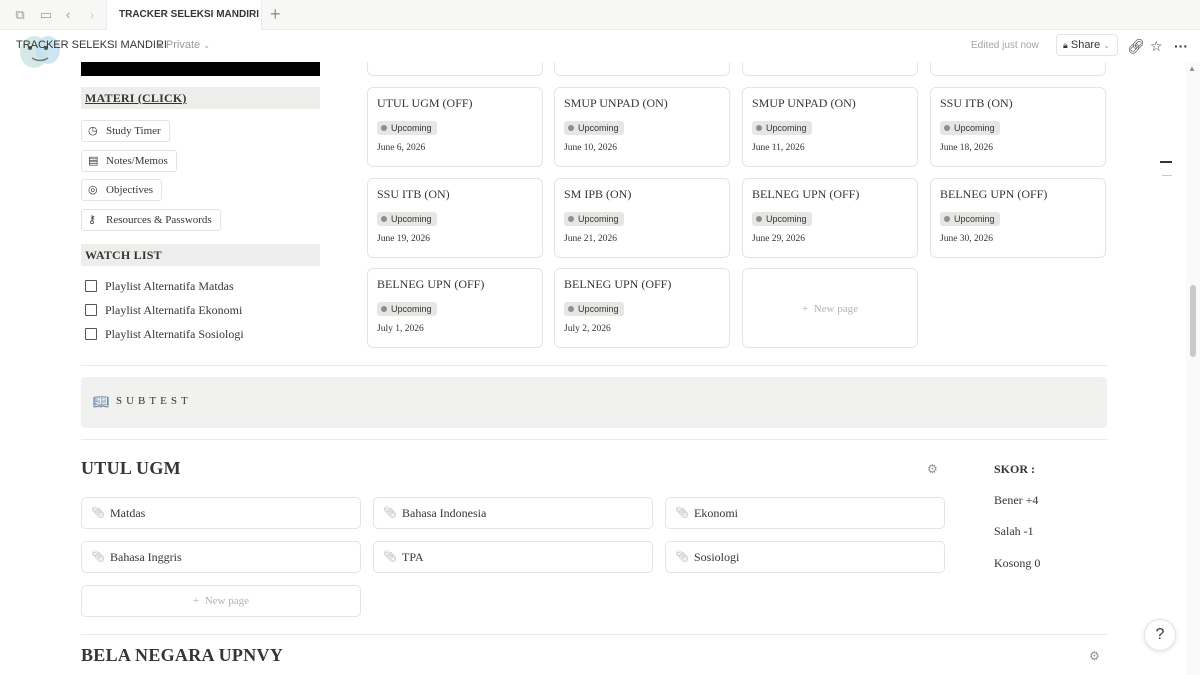 The height and width of the screenshot is (675, 1200). What do you see at coordinates (425, 103) in the screenshot?
I see `card-title: UTUL UGM (OFF)` at bounding box center [425, 103].